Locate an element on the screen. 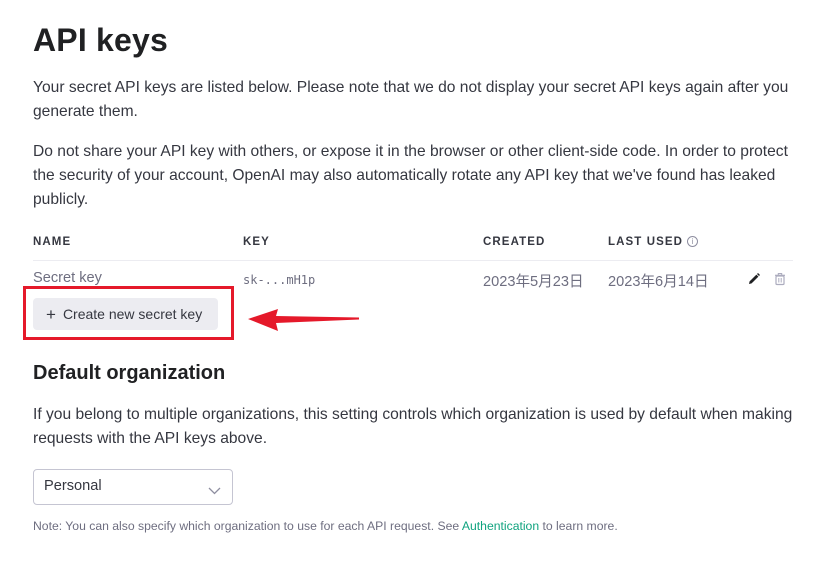 The image size is (830, 579). key-created-date: 2023年5月23日 is located at coordinates (533, 282).